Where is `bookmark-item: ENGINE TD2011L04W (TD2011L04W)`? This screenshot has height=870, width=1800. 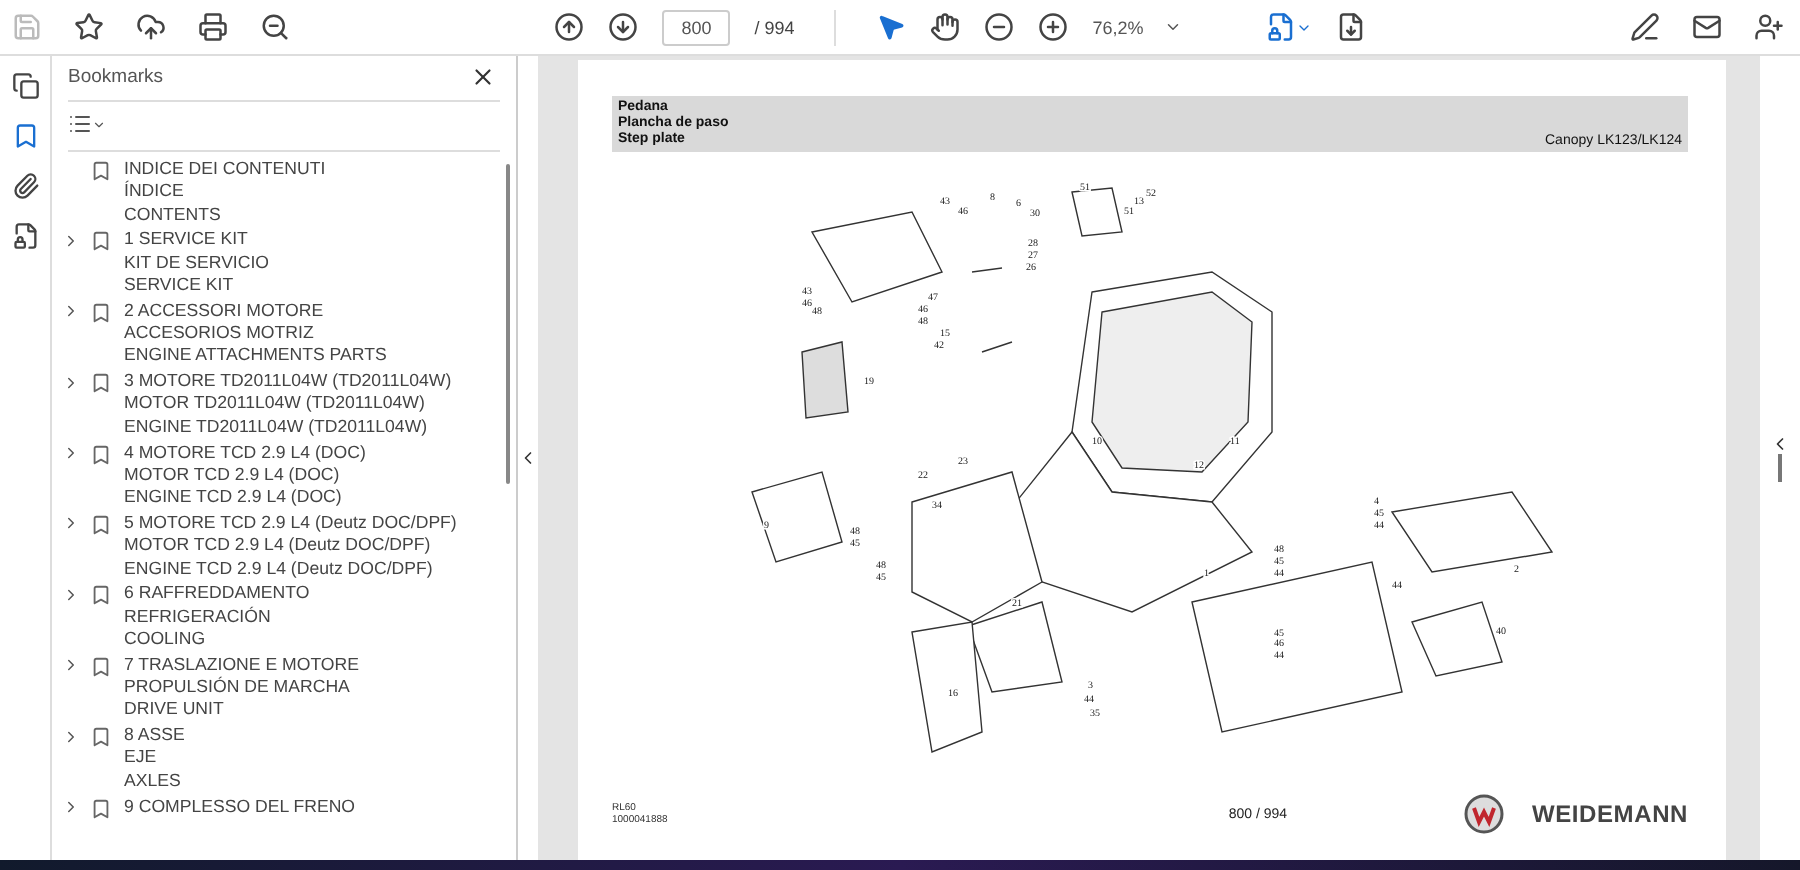
bookmark-item: ENGINE TD2011L04W (TD2011L04W) is located at coordinates (288, 427).